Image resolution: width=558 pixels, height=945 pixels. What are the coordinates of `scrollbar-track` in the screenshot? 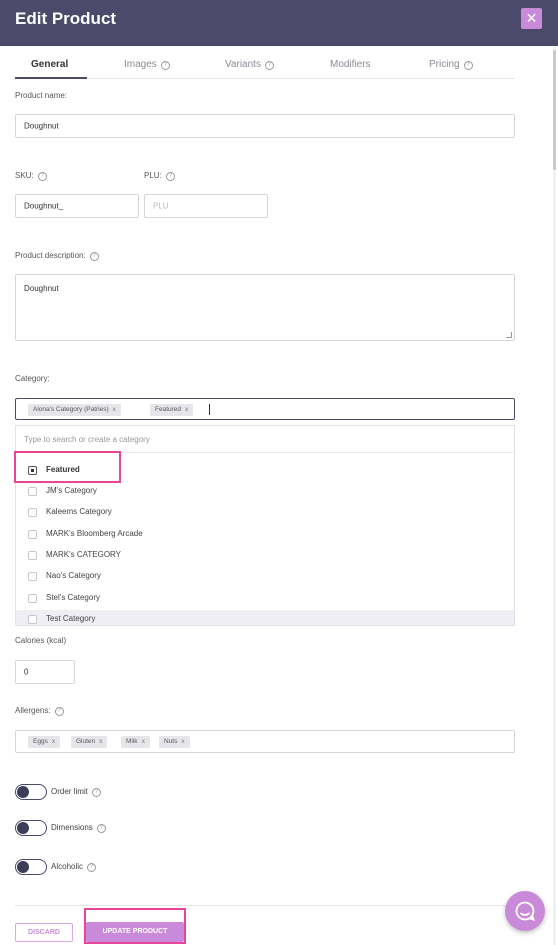 It's located at (554, 495).